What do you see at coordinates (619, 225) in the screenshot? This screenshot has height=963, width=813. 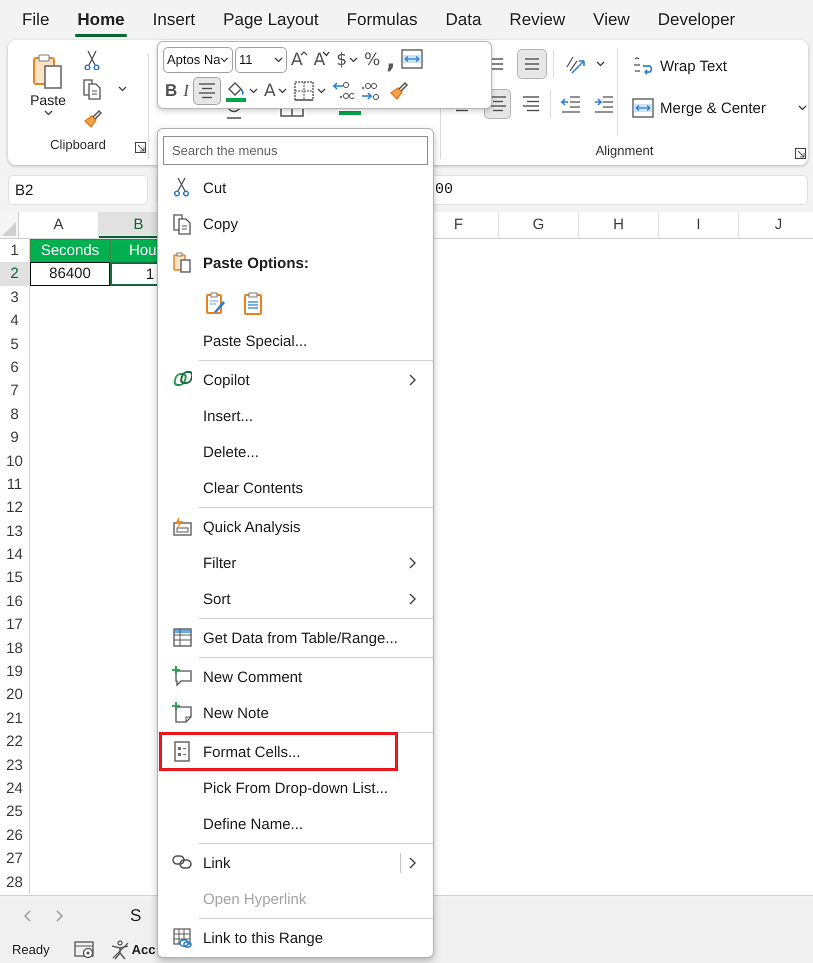 I see `column-header: H` at bounding box center [619, 225].